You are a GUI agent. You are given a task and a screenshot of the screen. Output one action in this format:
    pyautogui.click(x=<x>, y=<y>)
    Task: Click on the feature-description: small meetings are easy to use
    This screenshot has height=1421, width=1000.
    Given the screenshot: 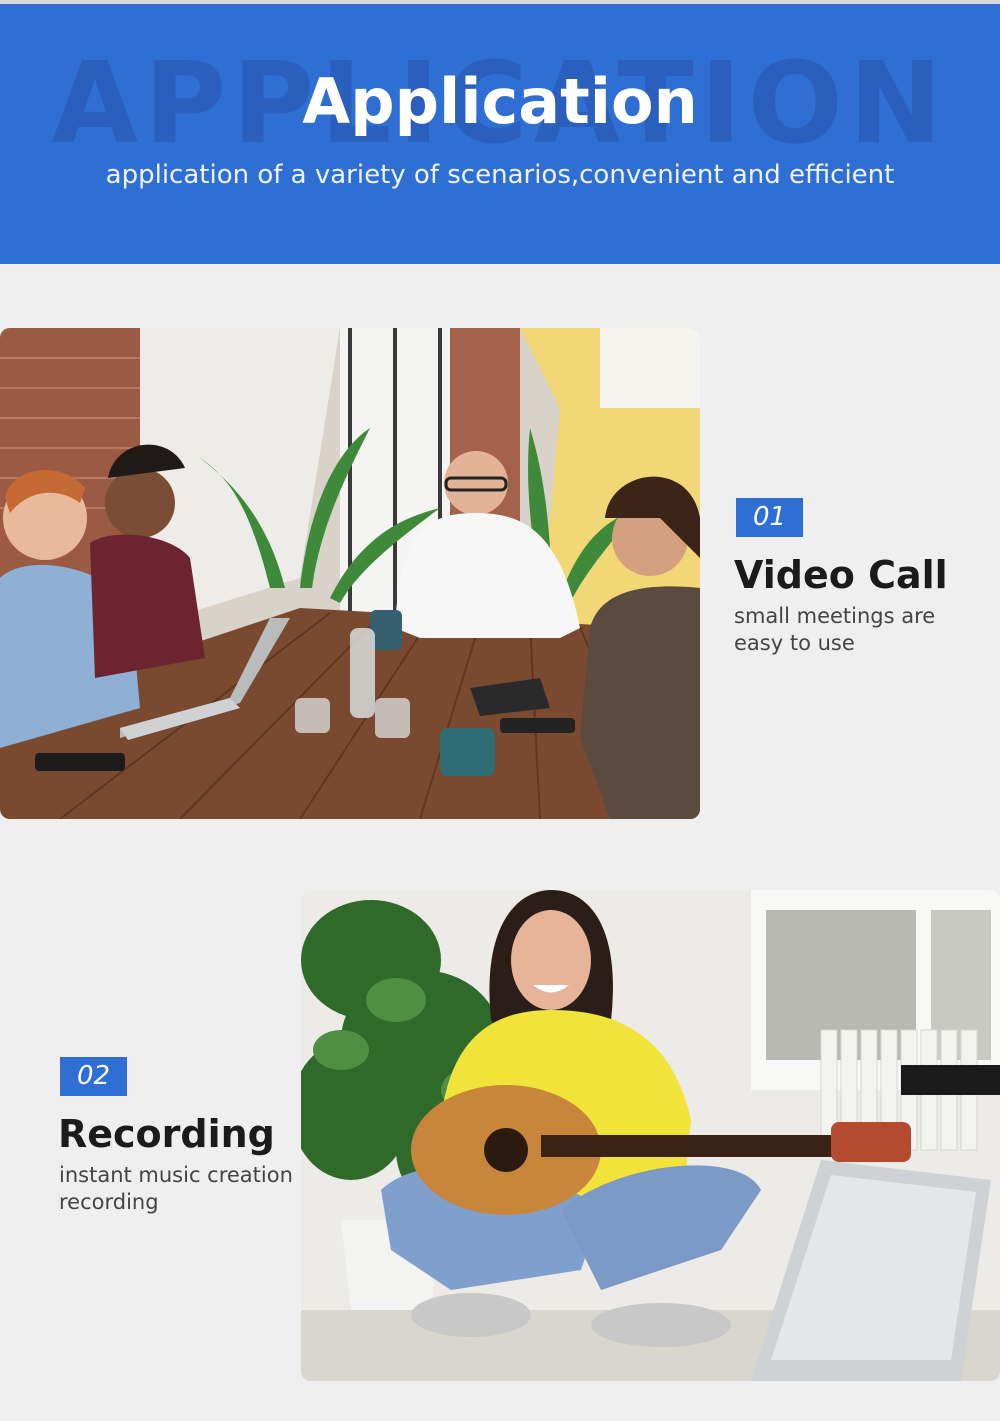 What is the action you would take?
    pyautogui.click(x=835, y=629)
    